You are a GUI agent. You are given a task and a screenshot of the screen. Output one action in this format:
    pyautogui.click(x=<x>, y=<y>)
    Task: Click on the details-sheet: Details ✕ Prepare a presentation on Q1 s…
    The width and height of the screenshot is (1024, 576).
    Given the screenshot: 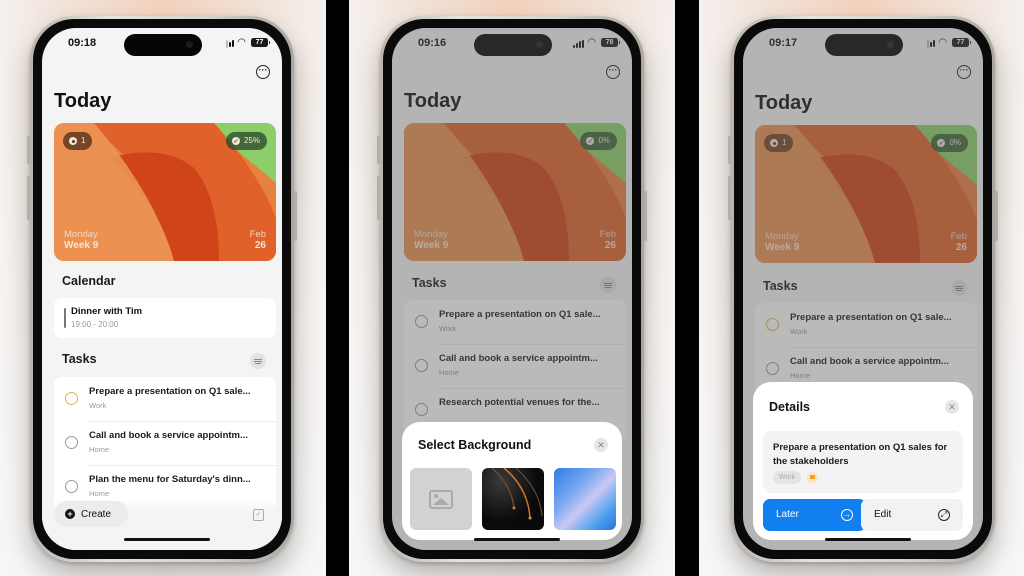 What is the action you would take?
    pyautogui.click(x=863, y=461)
    